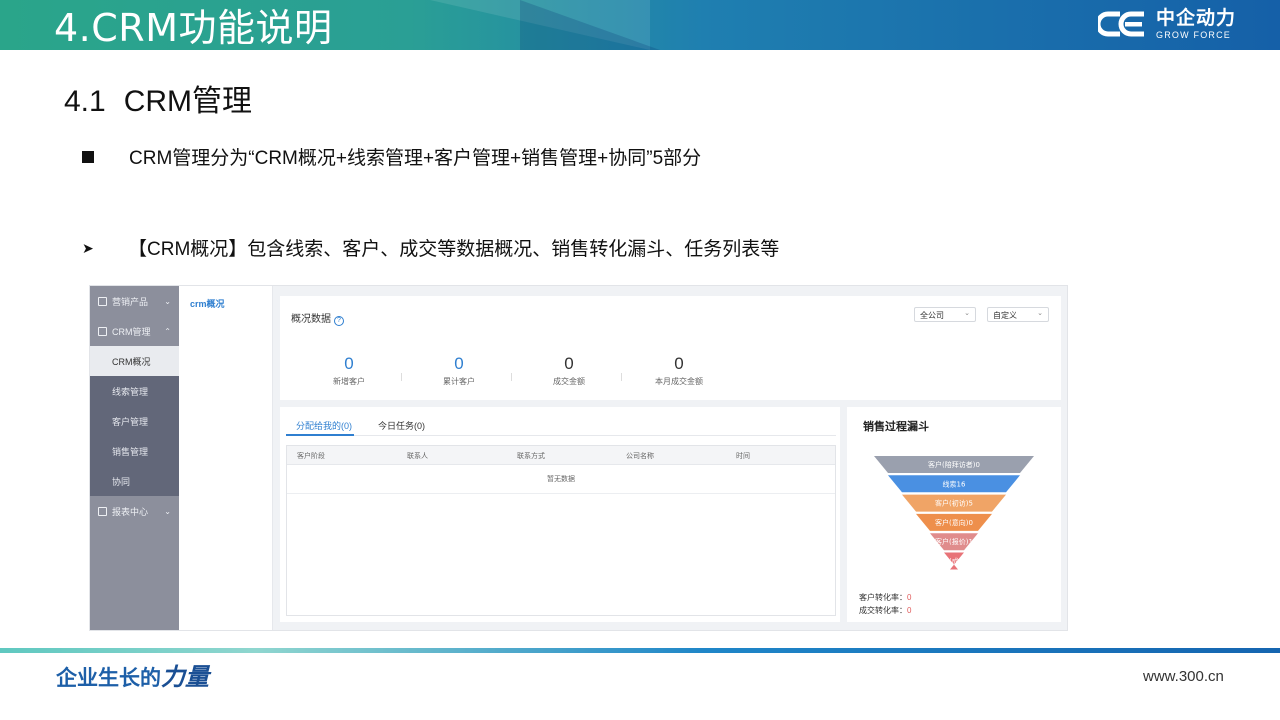 Image resolution: width=1280 pixels, height=720 pixels. What do you see at coordinates (1196, 18) in the screenshot?
I see `logo-chinese-text: 中企动力` at bounding box center [1196, 18].